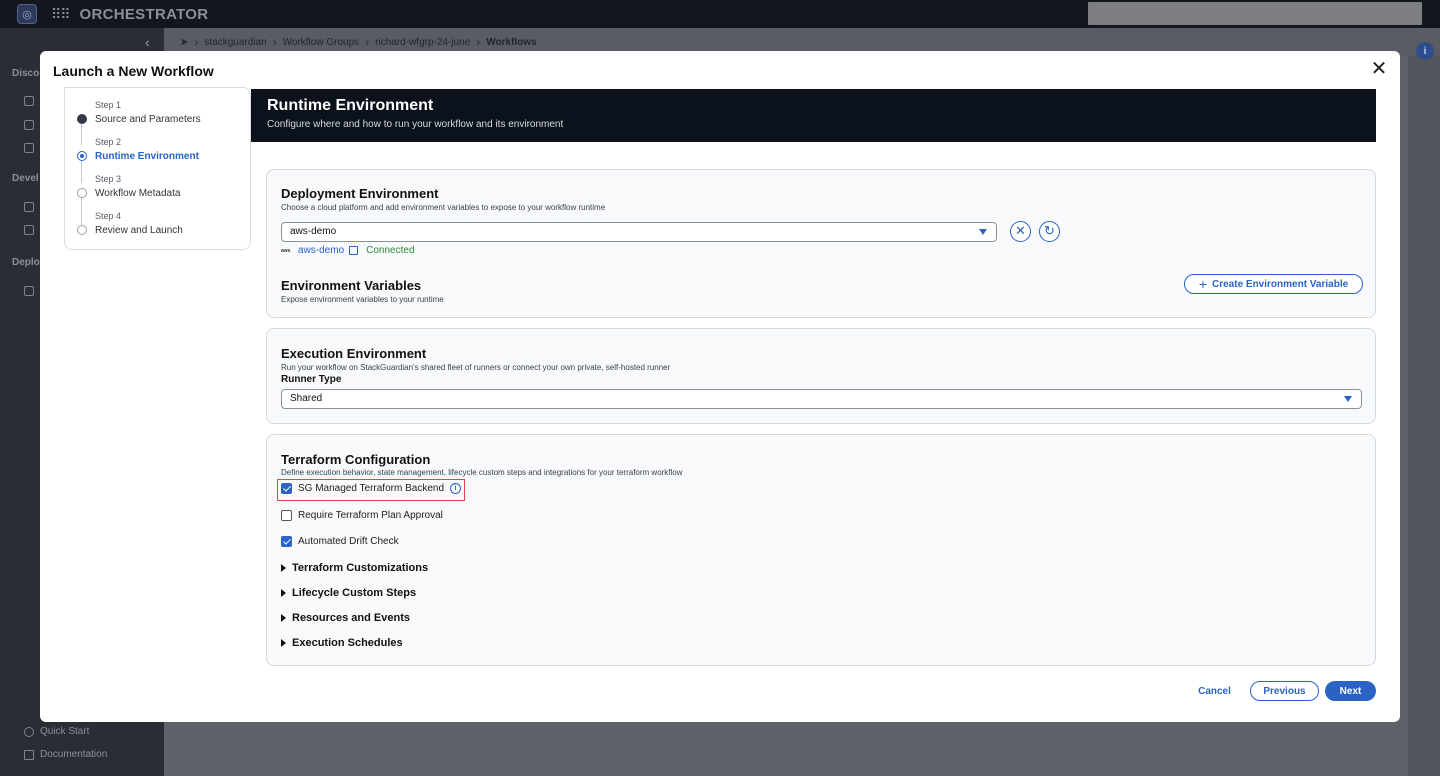 Image resolution: width=1440 pixels, height=776 pixels. Describe the element at coordinates (82, 156) in the screenshot. I see `step-active-icon` at that location.